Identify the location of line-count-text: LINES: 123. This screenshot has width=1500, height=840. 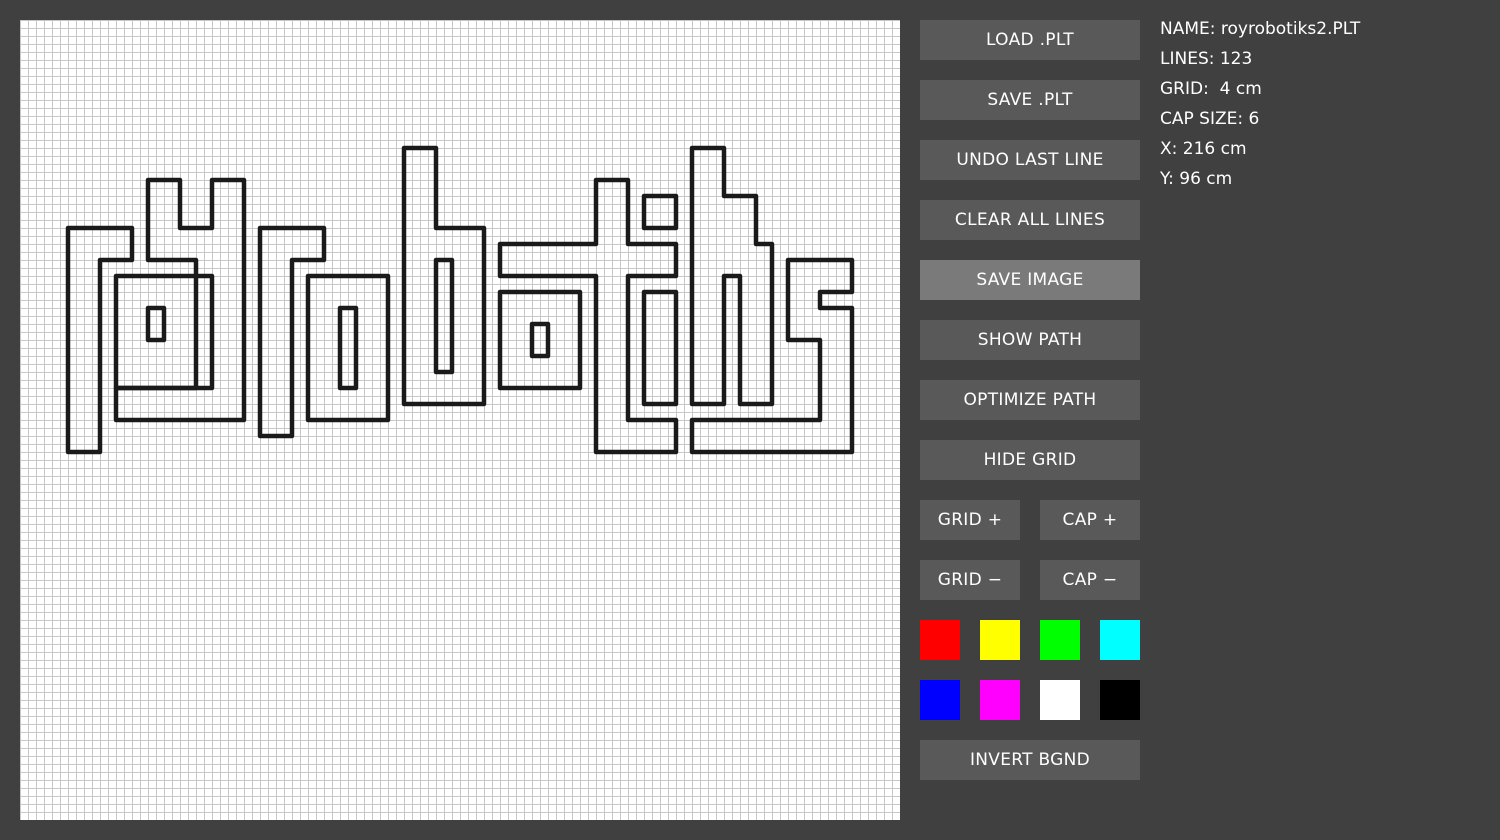
(1206, 59).